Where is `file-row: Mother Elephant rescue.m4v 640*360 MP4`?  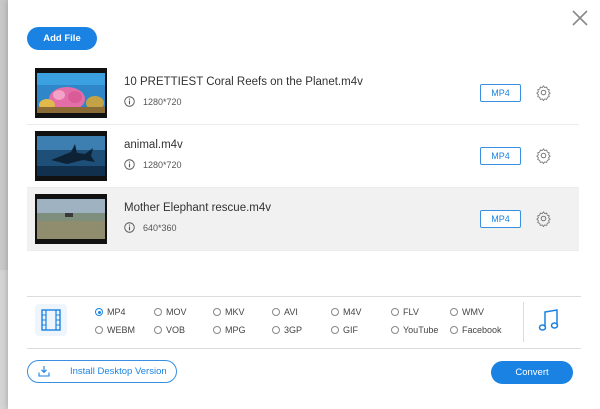
file-row: Mother Elephant rescue.m4v 640*360 MP4 is located at coordinates (303, 219).